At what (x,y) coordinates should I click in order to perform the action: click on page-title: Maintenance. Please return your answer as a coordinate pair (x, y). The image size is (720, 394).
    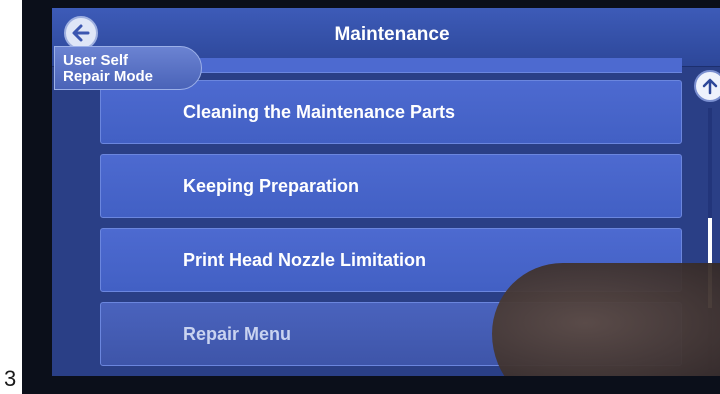
    Looking at the image, I should click on (392, 34).